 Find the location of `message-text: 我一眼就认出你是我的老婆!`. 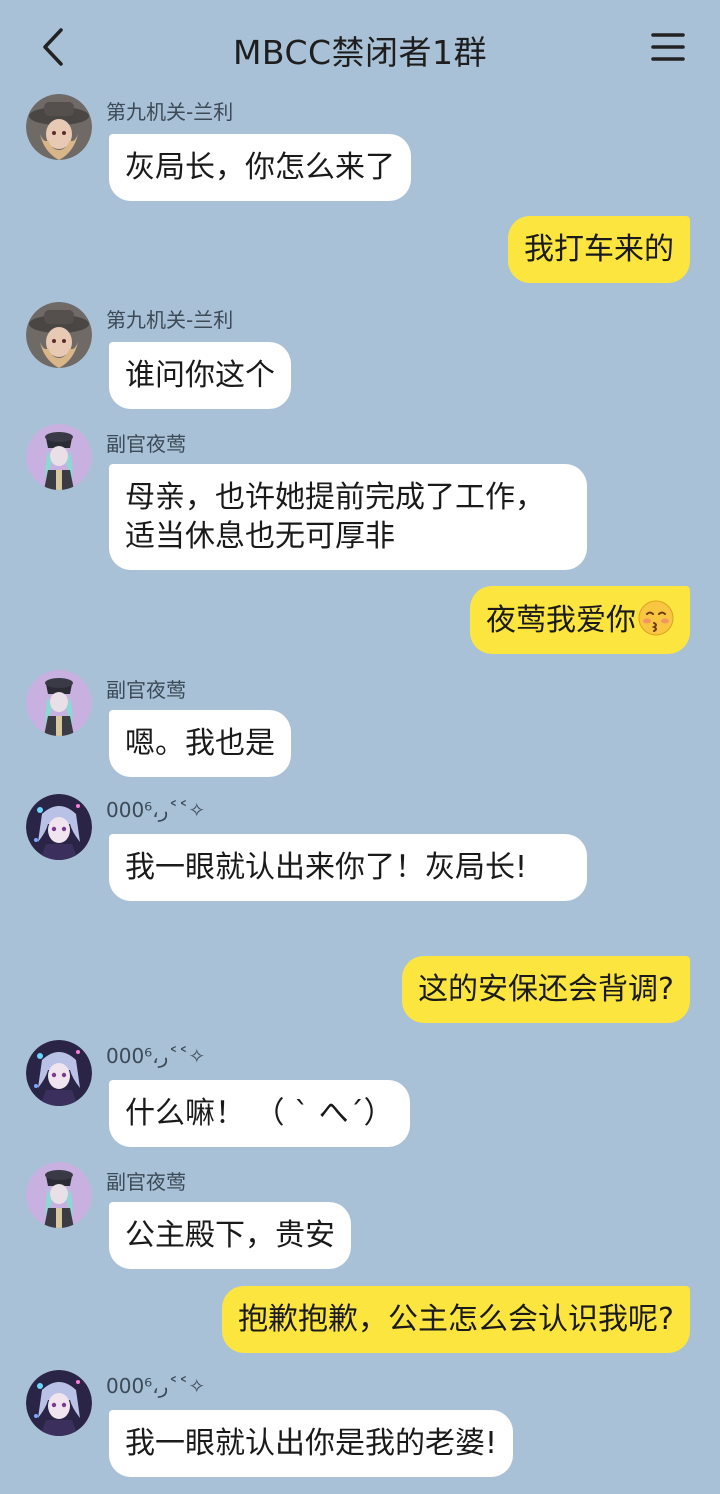

message-text: 我一眼就认出你是我的老婆! is located at coordinates (311, 1443).